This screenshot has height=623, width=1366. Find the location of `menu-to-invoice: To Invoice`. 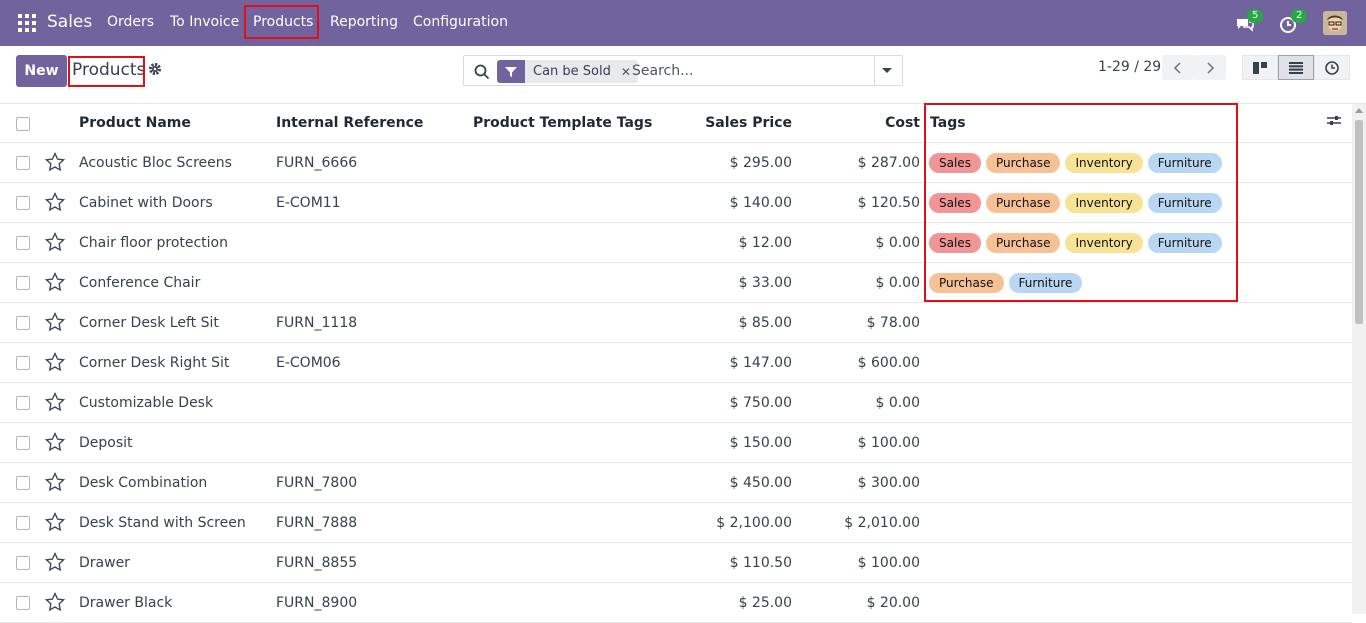

menu-to-invoice: To Invoice is located at coordinates (204, 22).